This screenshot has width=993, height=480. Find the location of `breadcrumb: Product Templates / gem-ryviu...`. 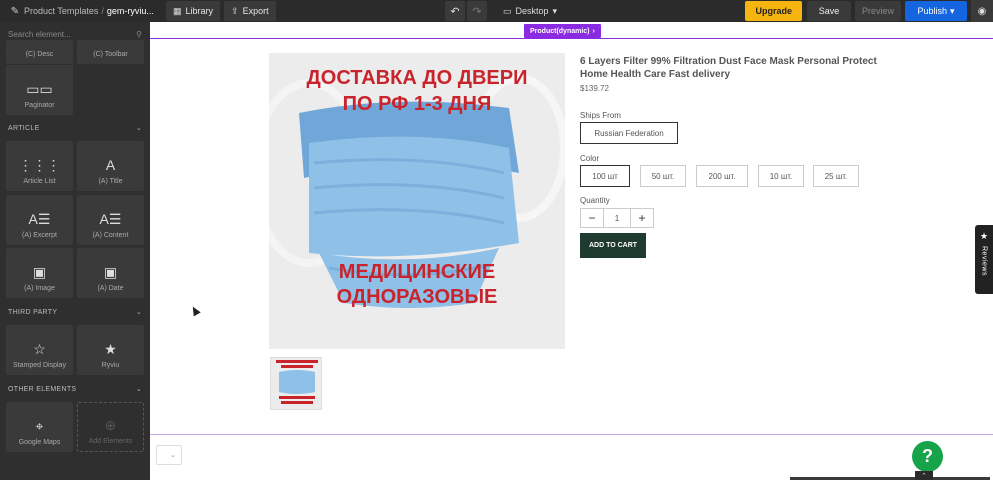

breadcrumb: Product Templates / gem-ryviu... is located at coordinates (93, 11).